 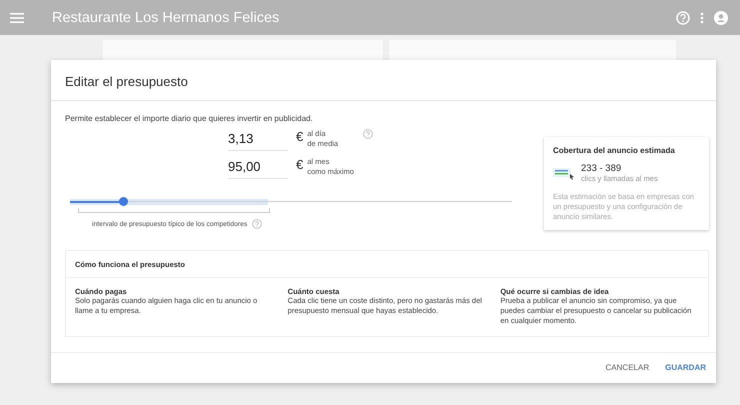 I want to click on more-icon, so click(x=702, y=18).